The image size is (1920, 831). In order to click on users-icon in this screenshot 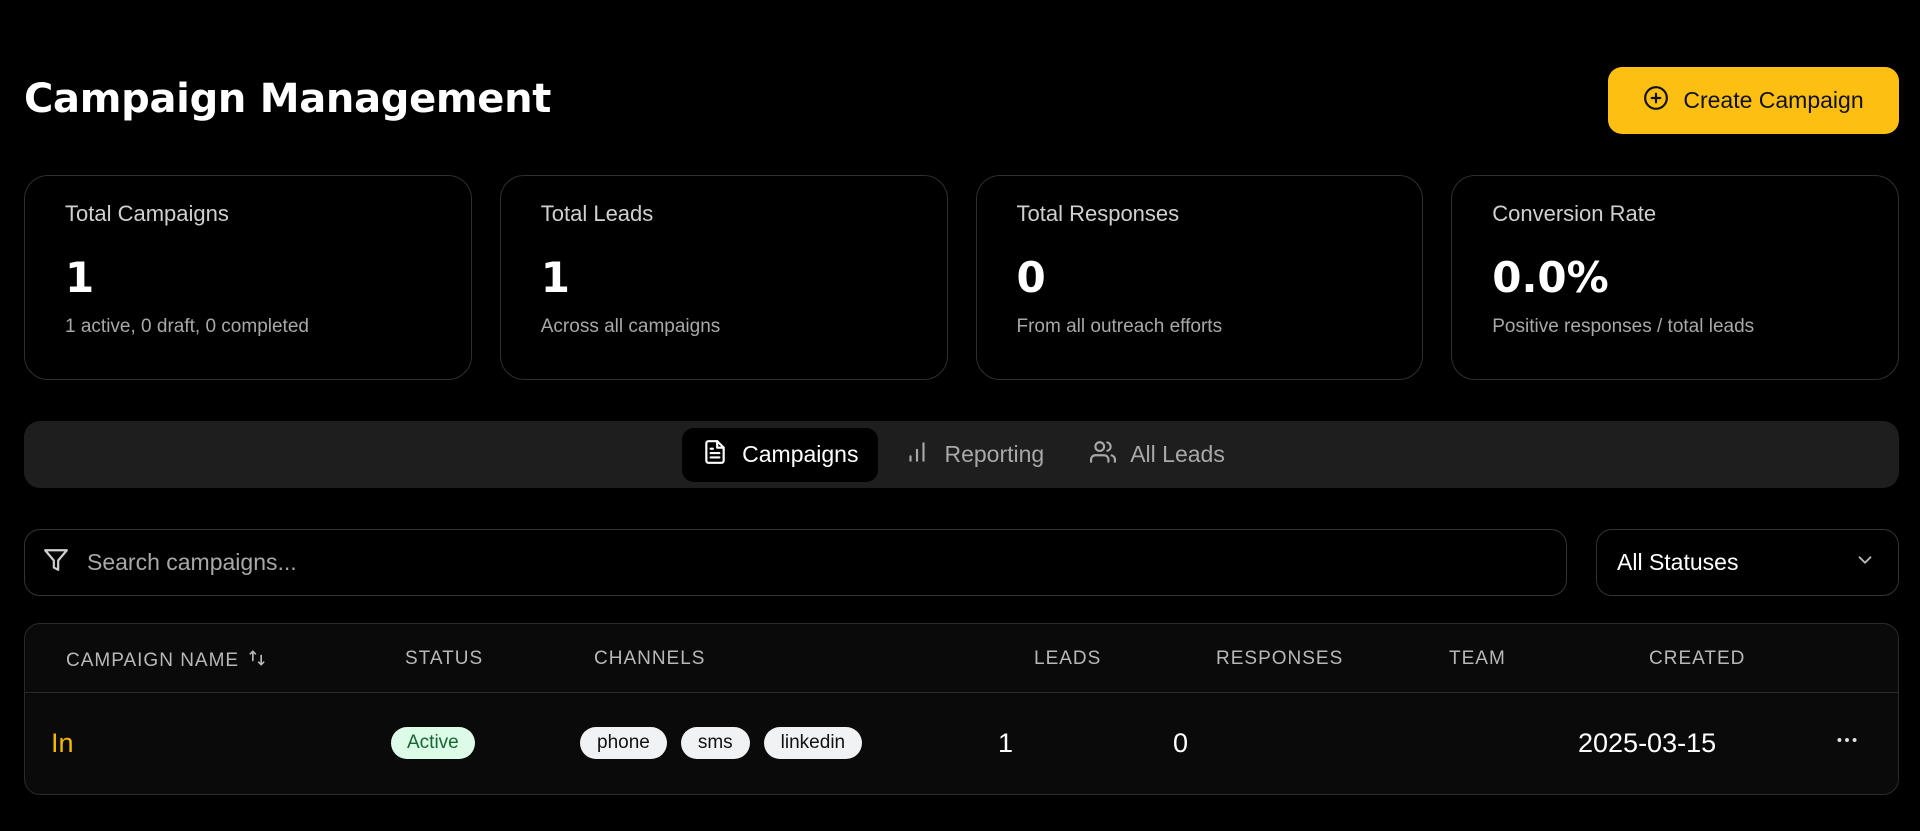, I will do `click(1103, 455)`.